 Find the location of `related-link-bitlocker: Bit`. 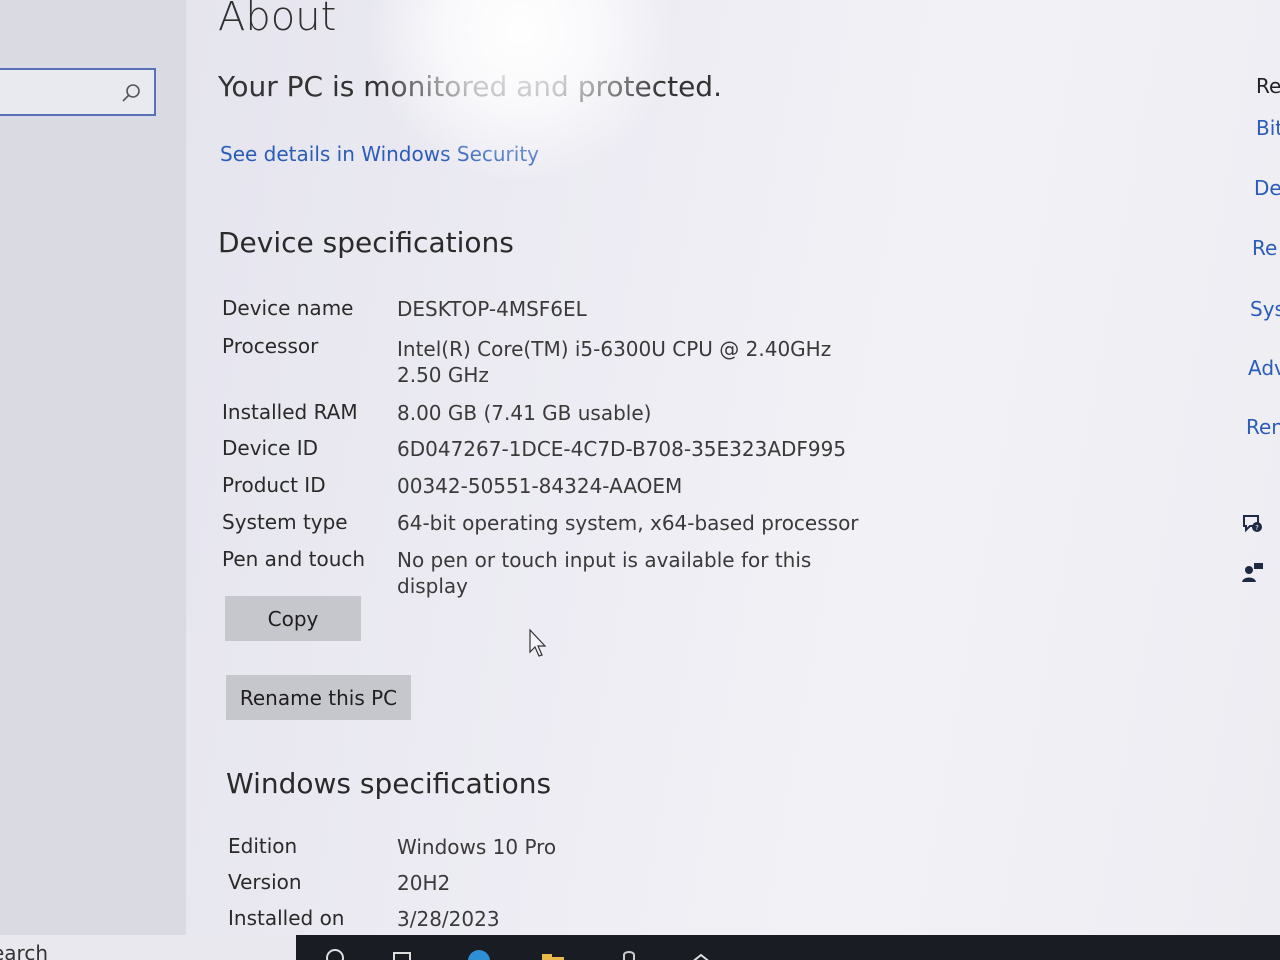

related-link-bitlocker: Bit is located at coordinates (1268, 128).